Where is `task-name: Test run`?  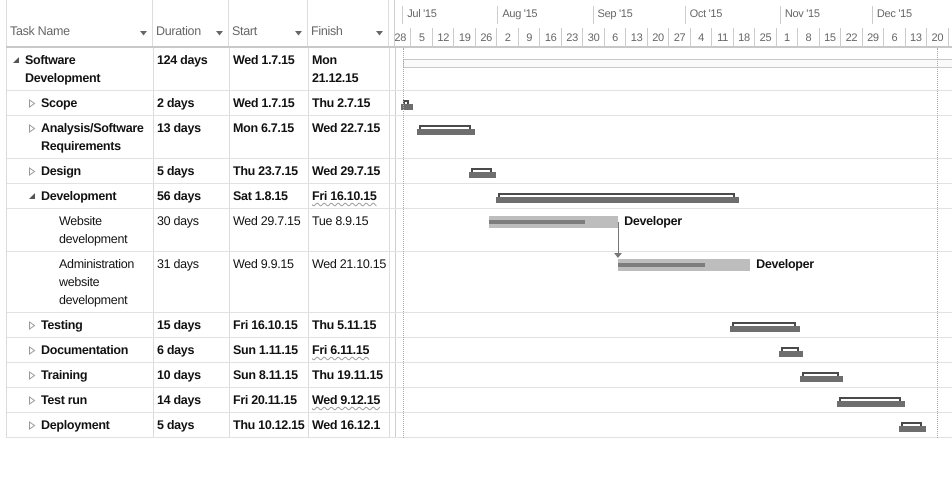 task-name: Test run is located at coordinates (64, 400).